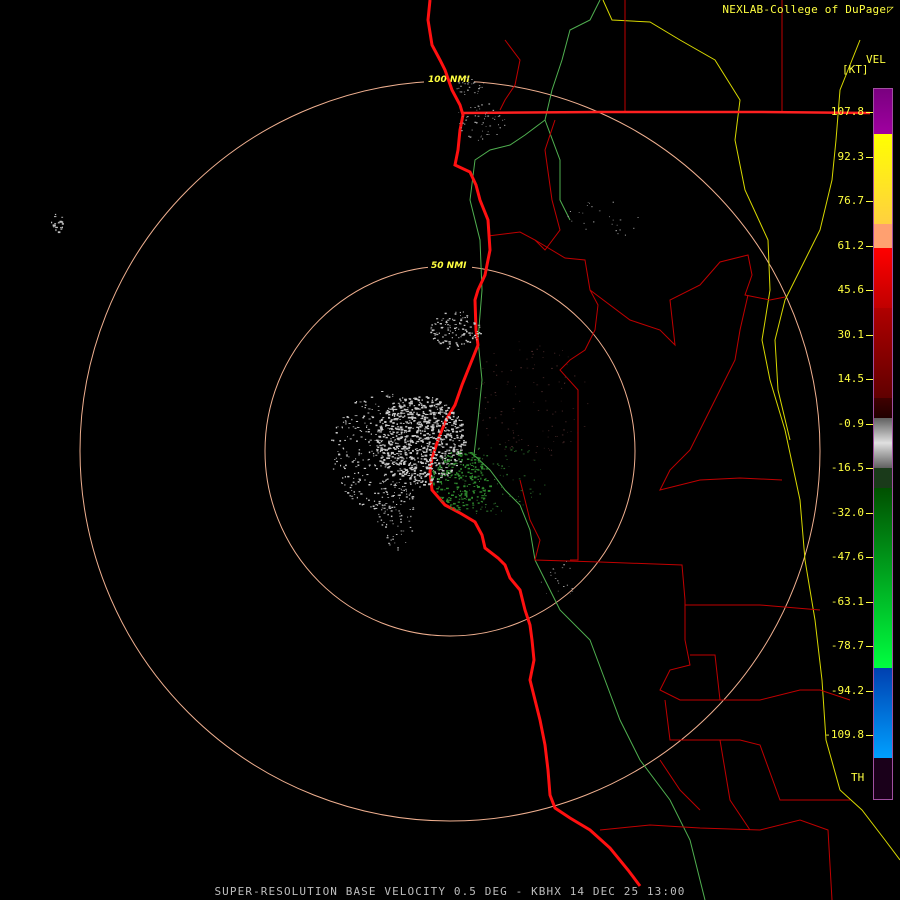  What do you see at coordinates (851, 245) in the screenshot?
I see `colorbar-tick-label: 61.2` at bounding box center [851, 245].